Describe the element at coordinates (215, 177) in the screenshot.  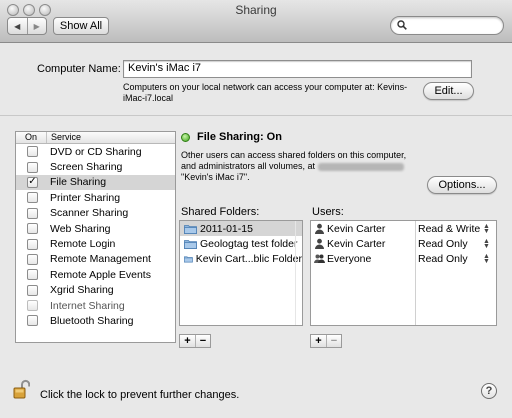
I see `description-line-3: "Kevin's iMac i7".` at that location.